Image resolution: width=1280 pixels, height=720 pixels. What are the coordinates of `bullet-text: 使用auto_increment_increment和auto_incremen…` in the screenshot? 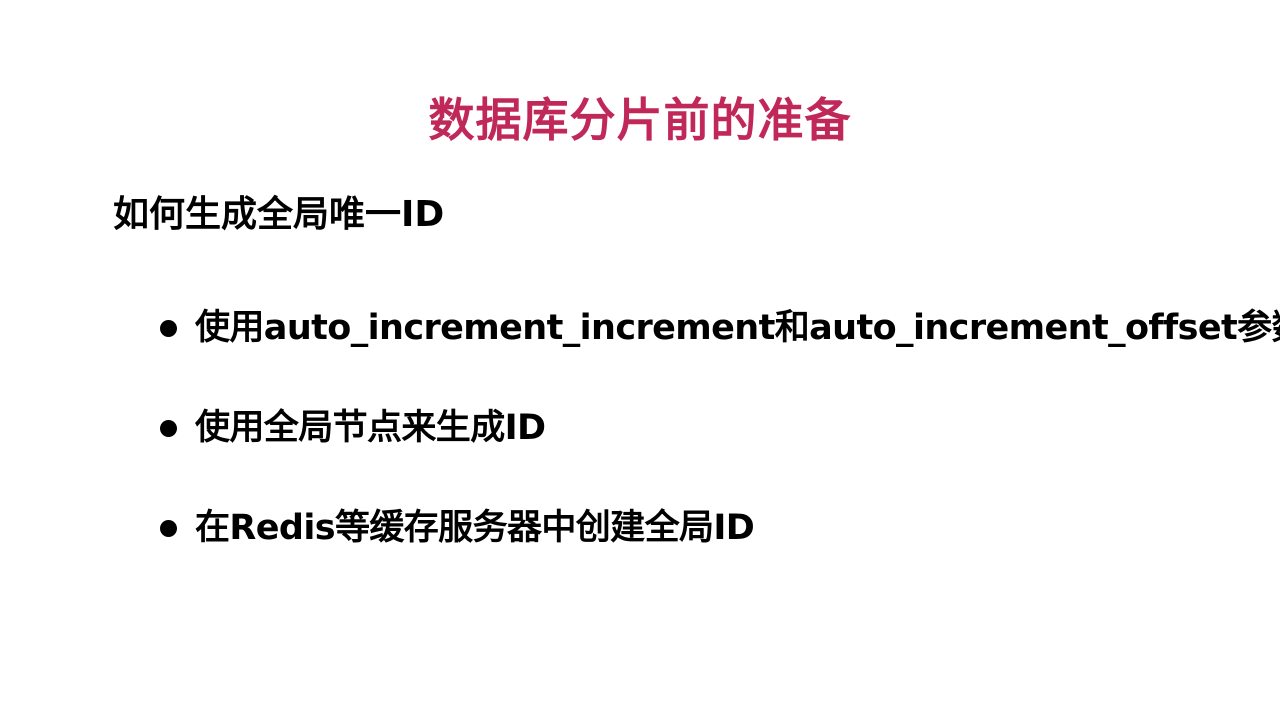 It's located at (737, 328).